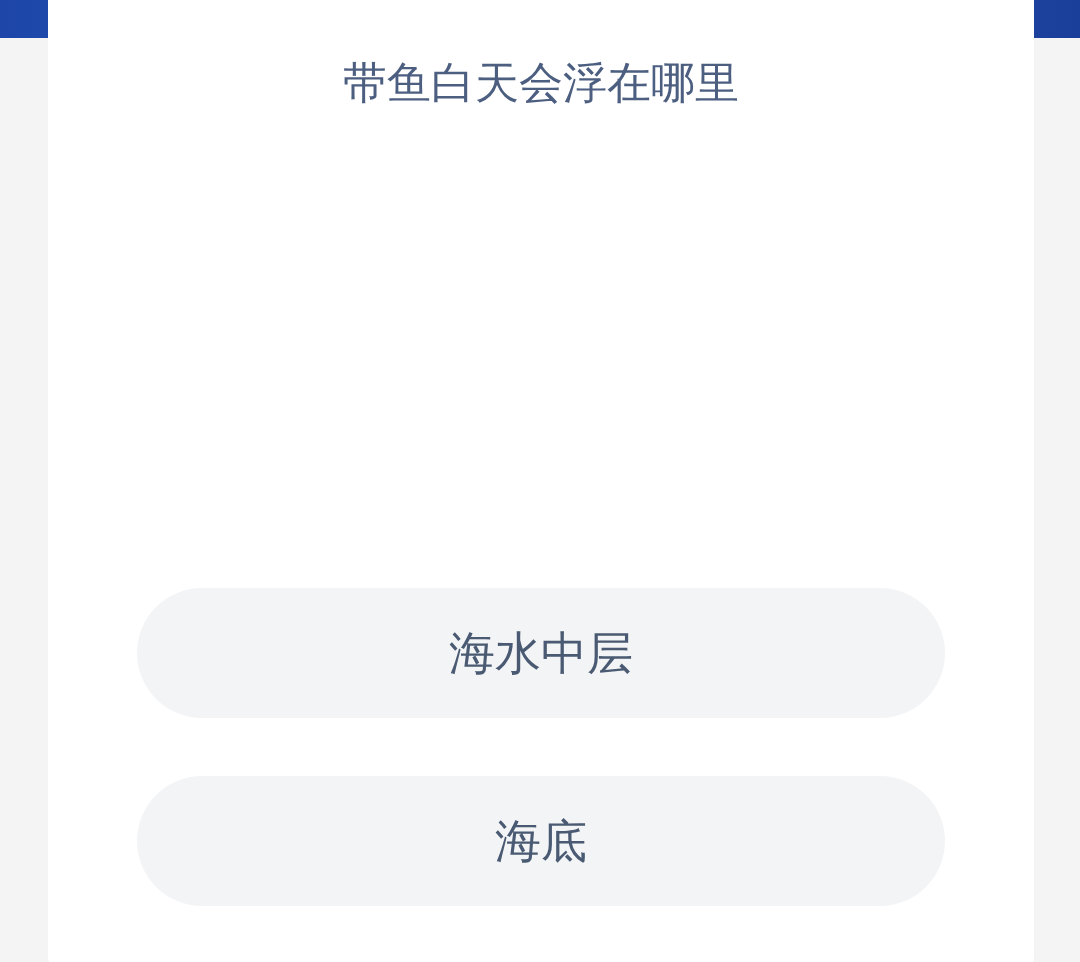  What do you see at coordinates (541, 653) in the screenshot?
I see `answer-option: 海水中层` at bounding box center [541, 653].